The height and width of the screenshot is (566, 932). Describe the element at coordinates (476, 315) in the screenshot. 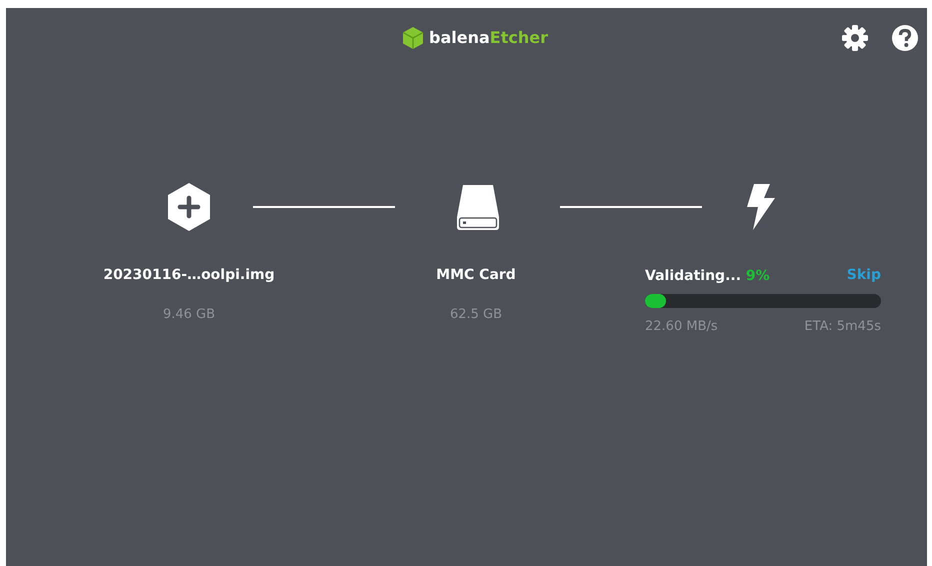

I see `size-text: 62.5 GB` at that location.